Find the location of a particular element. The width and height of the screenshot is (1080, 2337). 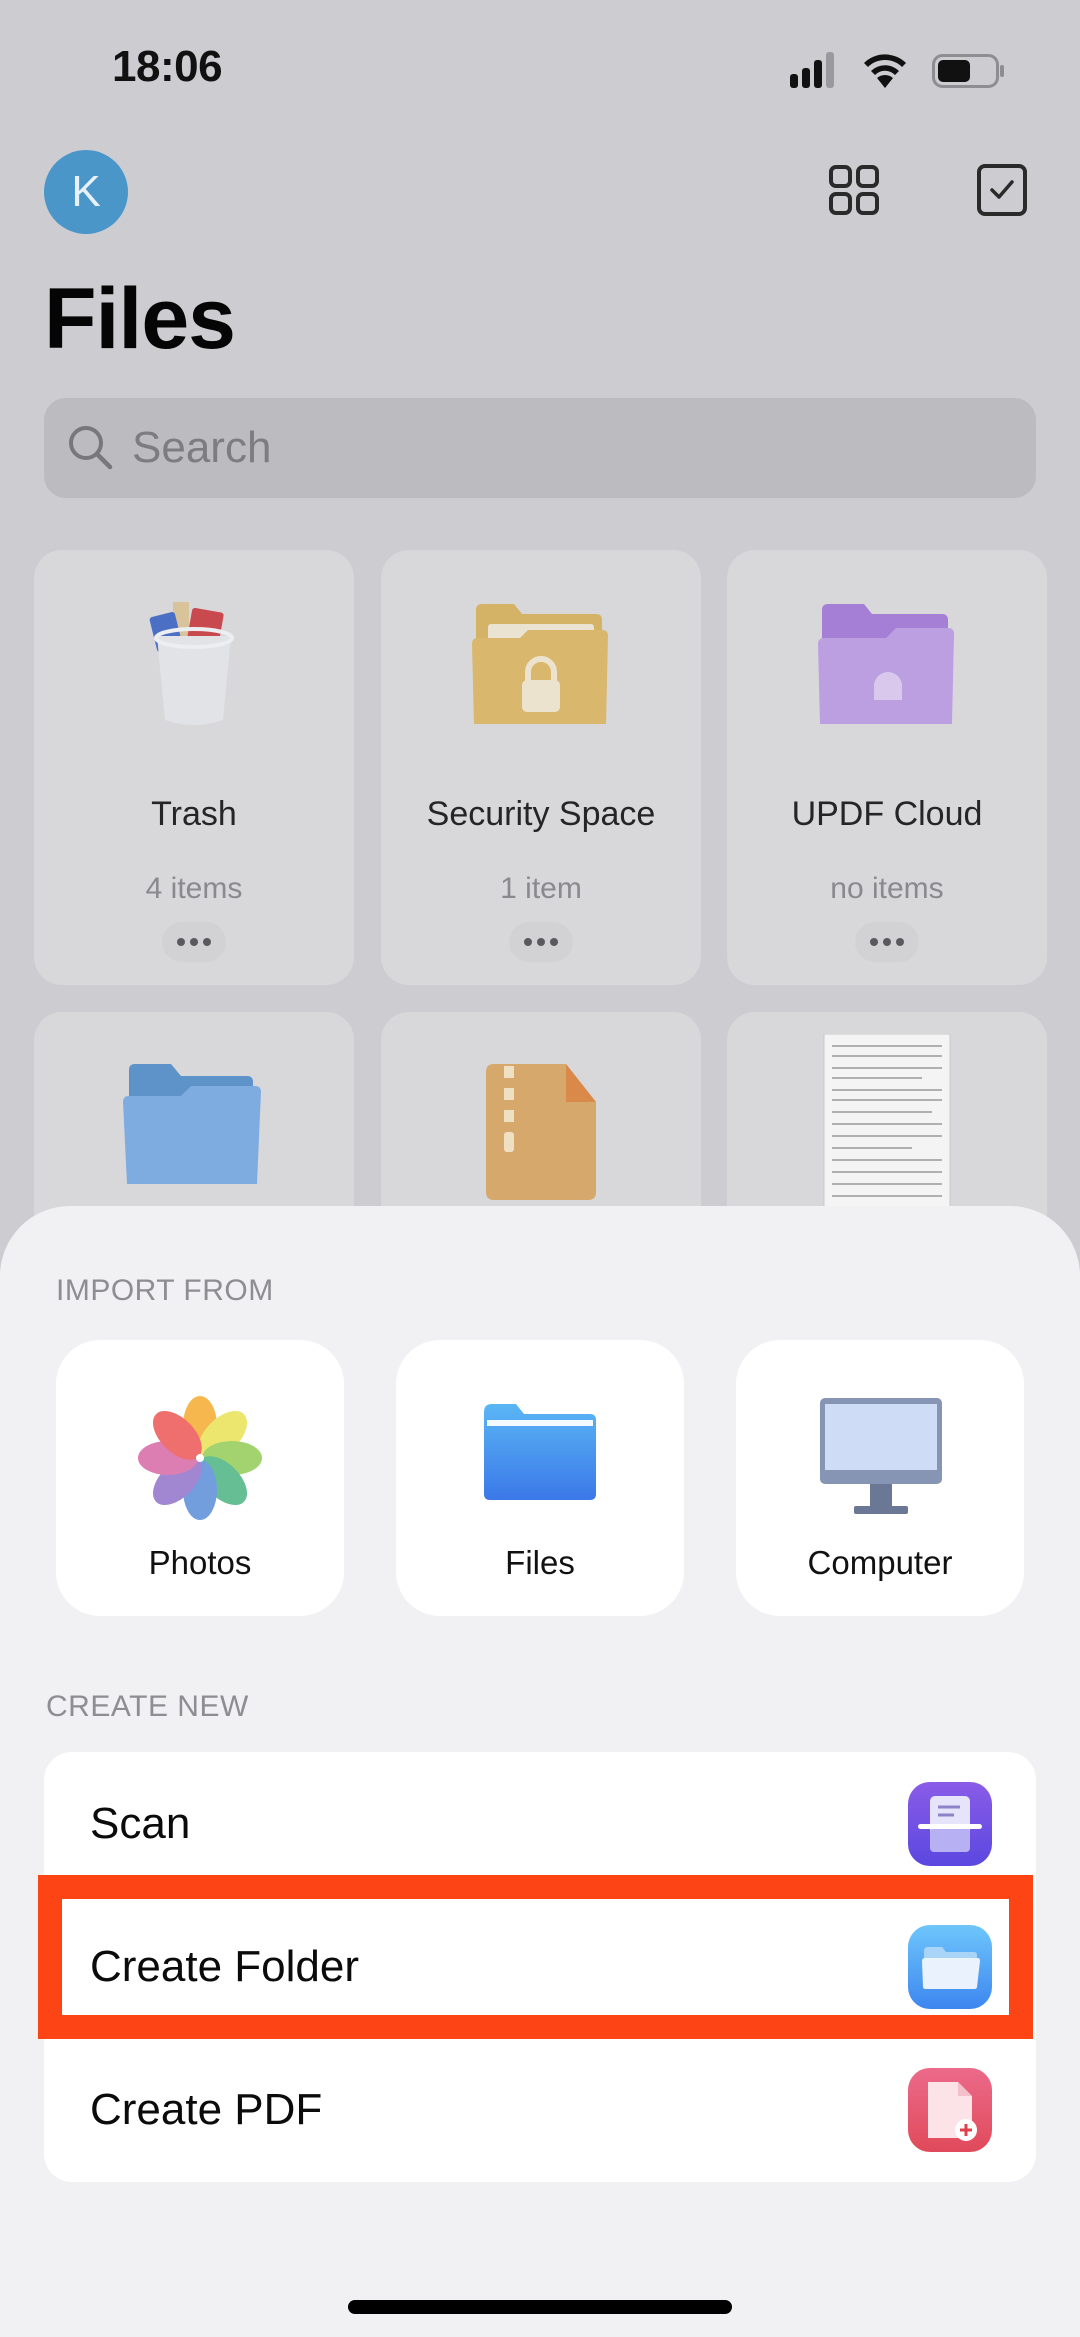

cellular-signal-icon is located at coordinates (812, 70).